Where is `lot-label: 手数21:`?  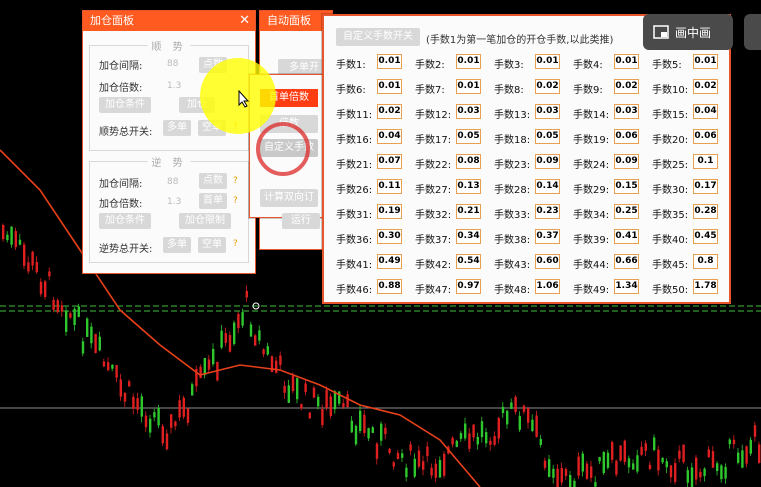 lot-label: 手数21: is located at coordinates (354, 165).